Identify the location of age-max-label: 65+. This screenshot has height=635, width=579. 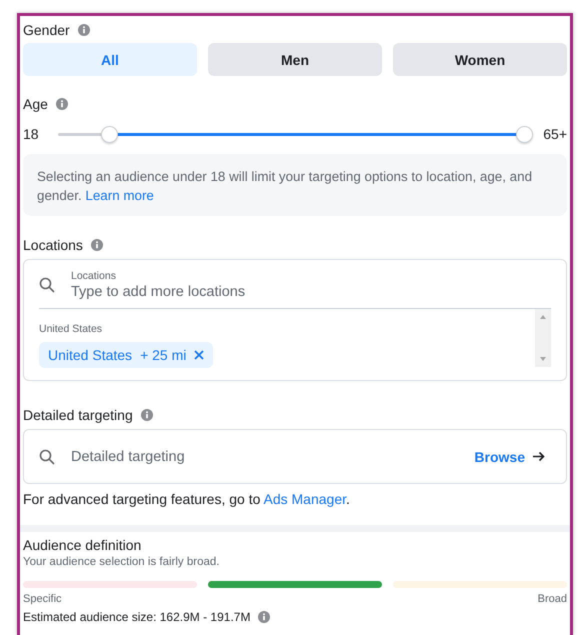
(555, 134).